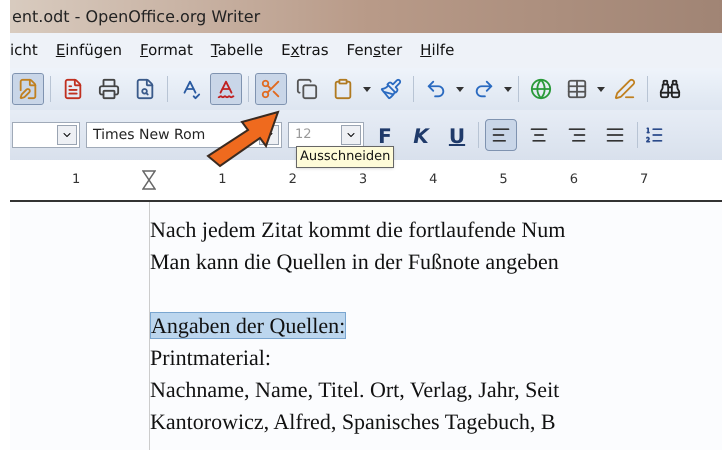  Describe the element at coordinates (305, 50) in the screenshot. I see `menu-item: Extras` at that location.